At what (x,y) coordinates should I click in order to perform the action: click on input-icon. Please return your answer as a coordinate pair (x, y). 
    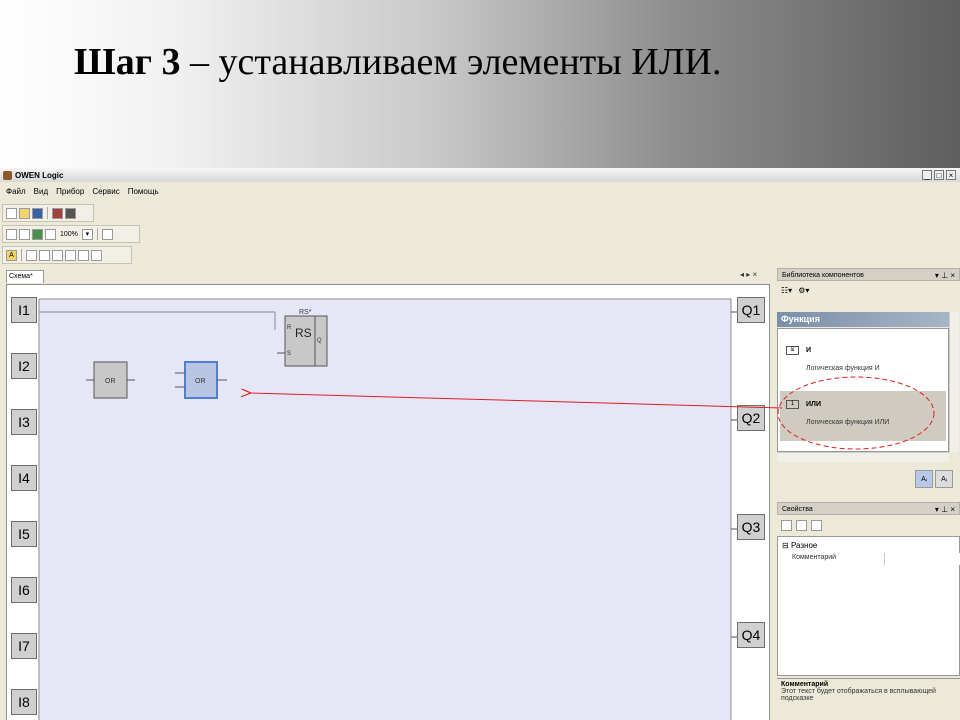
    Looking at the image, I should click on (44, 255).